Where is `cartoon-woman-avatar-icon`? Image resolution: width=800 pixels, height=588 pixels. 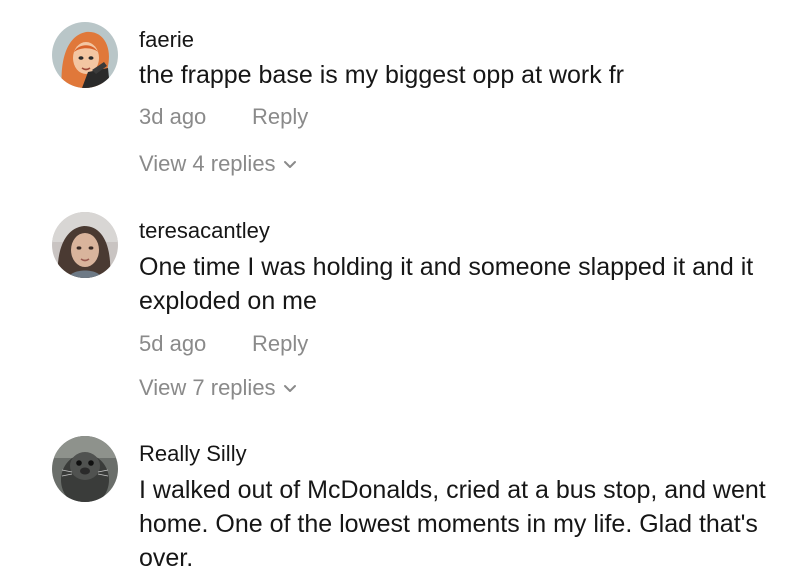
cartoon-woman-avatar-icon is located at coordinates (85, 55).